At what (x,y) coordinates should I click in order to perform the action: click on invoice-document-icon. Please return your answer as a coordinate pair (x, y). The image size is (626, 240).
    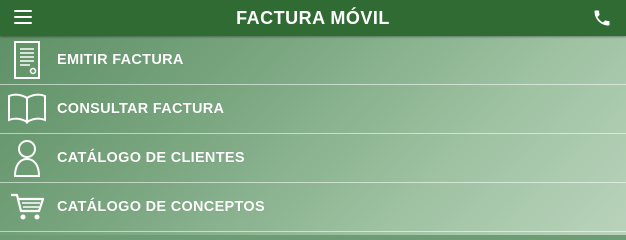
    Looking at the image, I should click on (27, 60).